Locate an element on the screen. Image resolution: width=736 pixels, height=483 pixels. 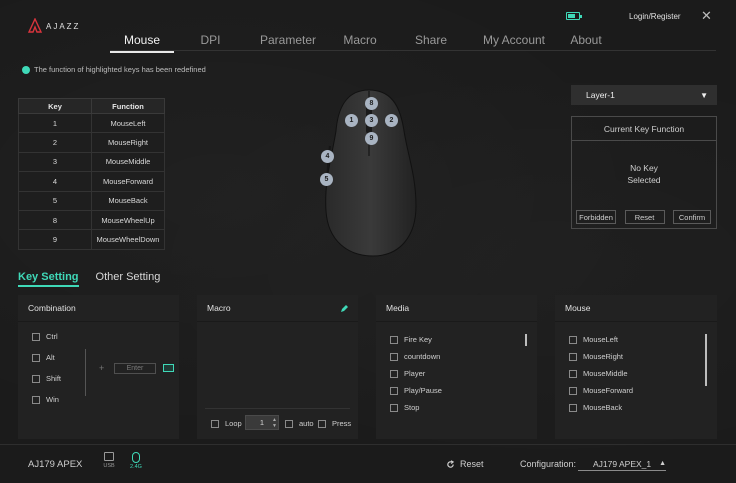
highlight-dot-icon is located at coordinates (26, 69).